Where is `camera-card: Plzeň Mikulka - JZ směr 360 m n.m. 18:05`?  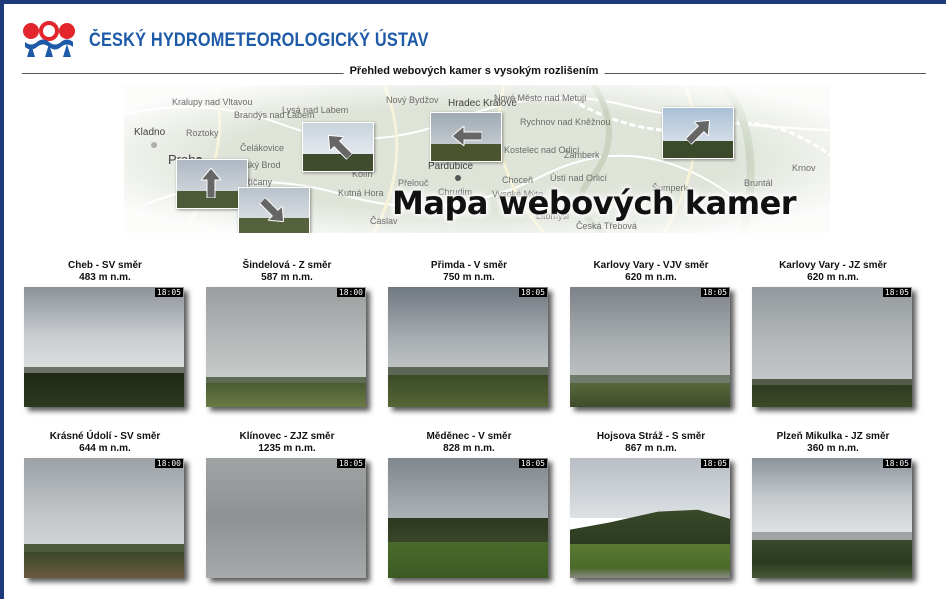 camera-card: Plzeň Mikulka - JZ směr 360 m n.m. 18:05 is located at coordinates (833, 504).